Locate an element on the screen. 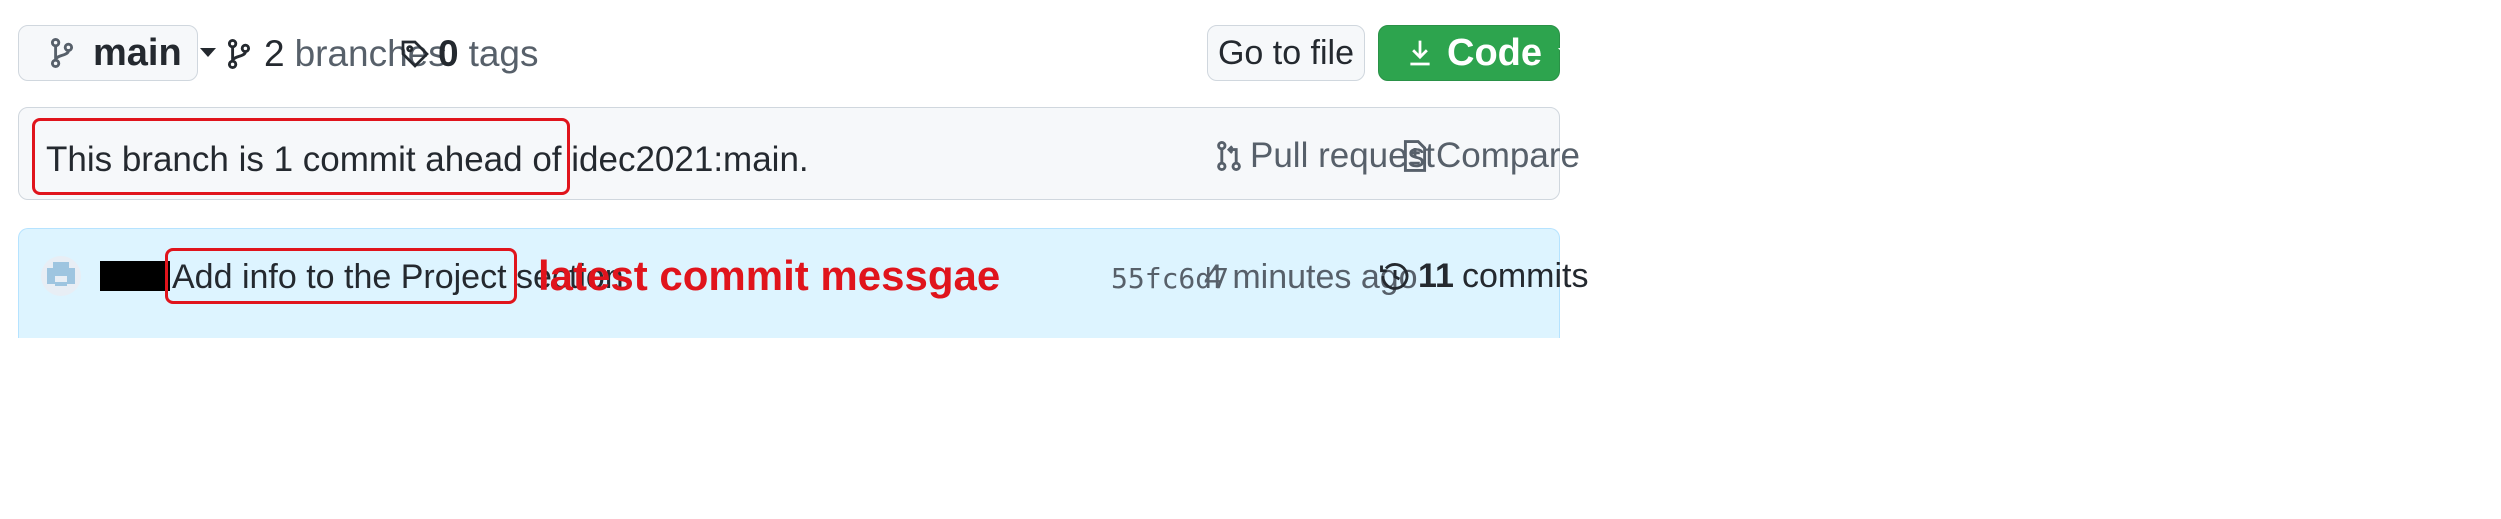 The height and width of the screenshot is (519, 2501). avatar is located at coordinates (61, 276).